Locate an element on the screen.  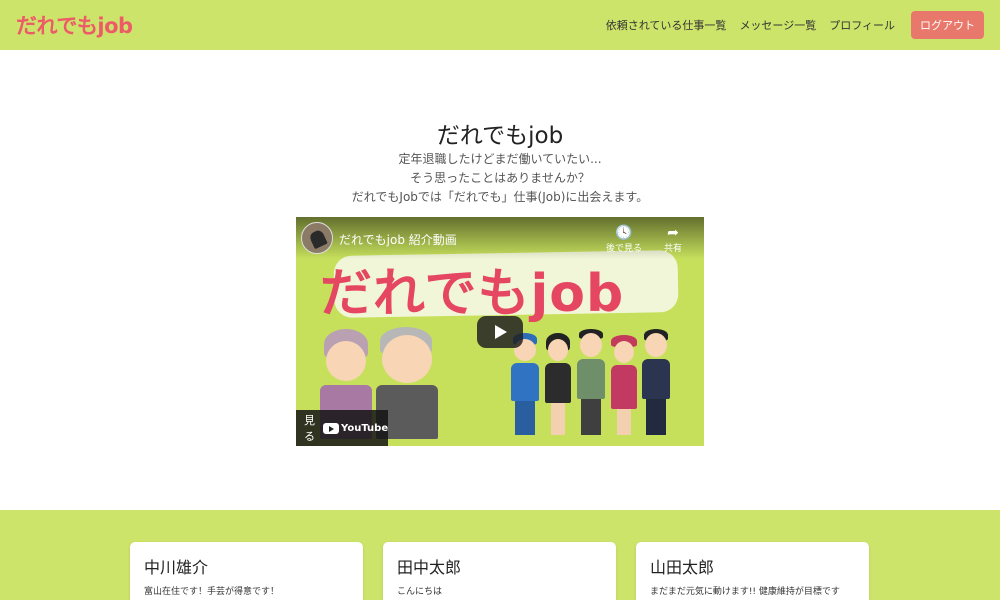
profile-card: 中川雄介 富山在住です！手芸が得意です！ is located at coordinates (246, 571).